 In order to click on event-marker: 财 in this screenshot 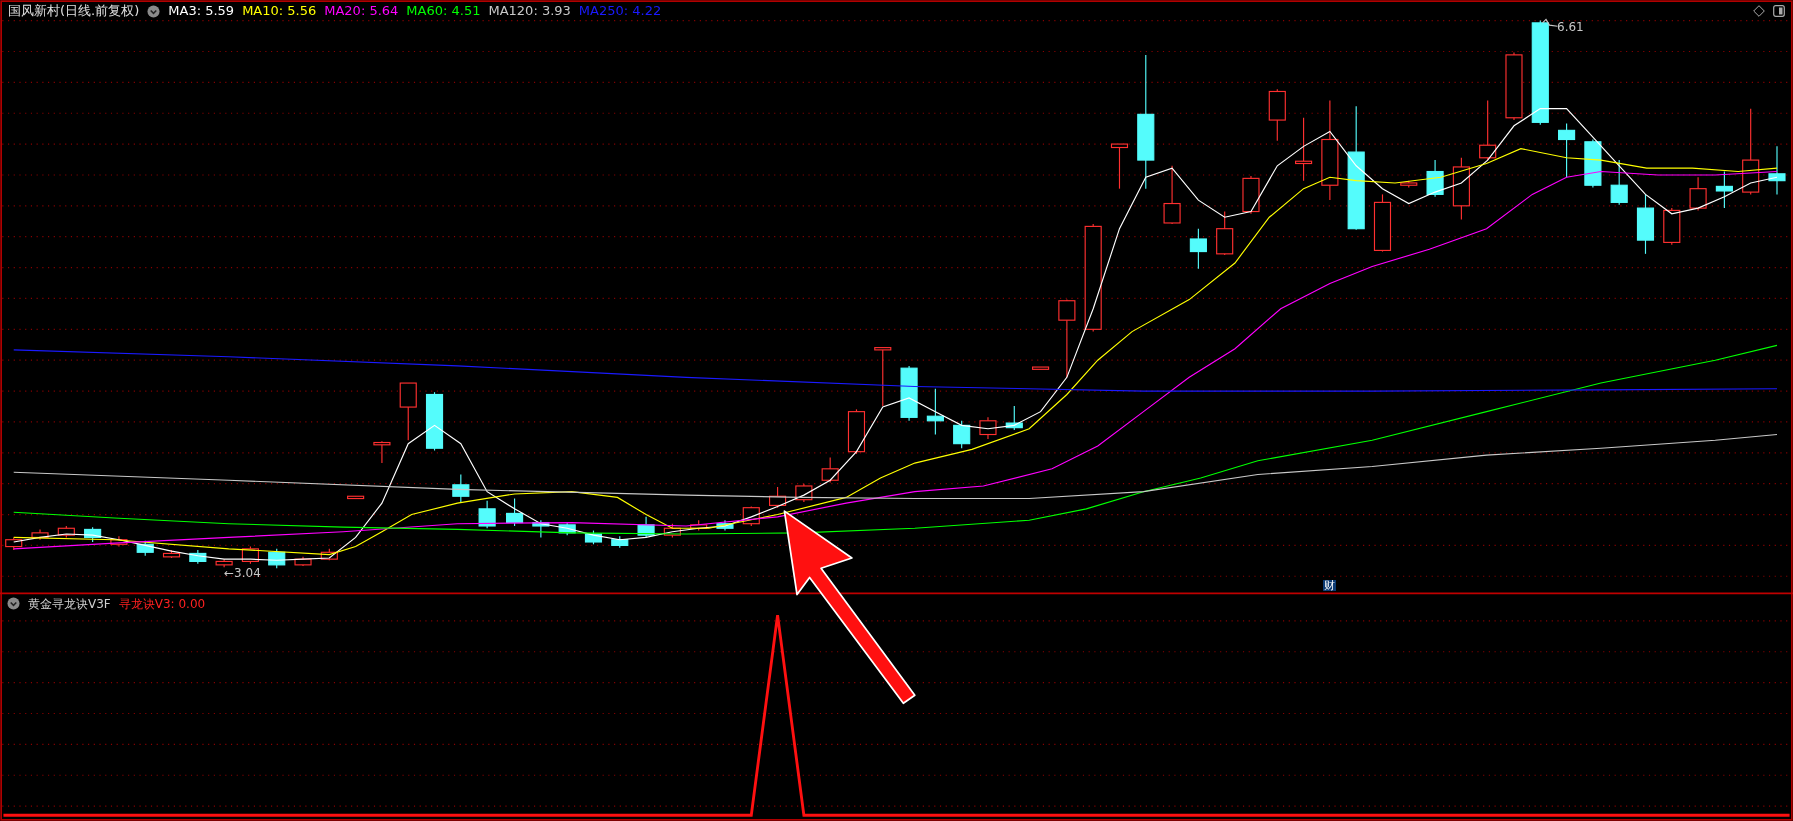, I will do `click(1329, 585)`.